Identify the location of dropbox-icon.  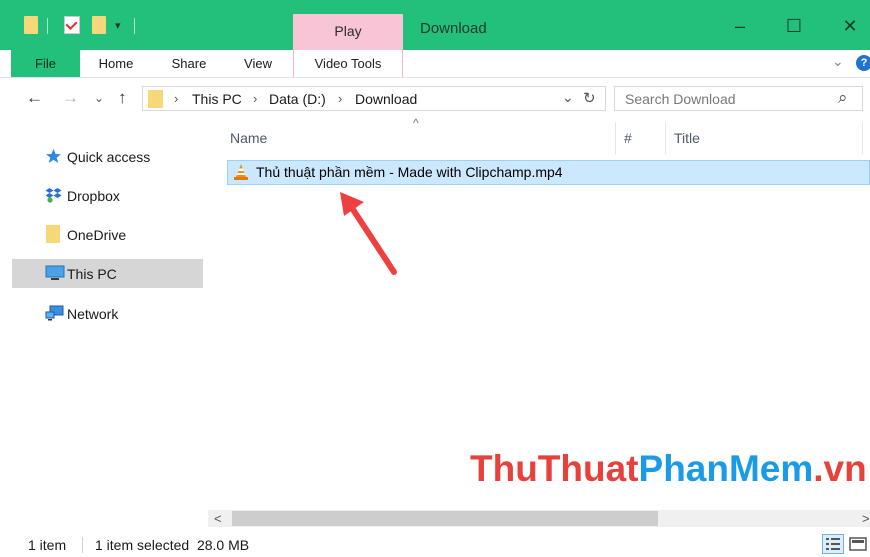
(53, 195).